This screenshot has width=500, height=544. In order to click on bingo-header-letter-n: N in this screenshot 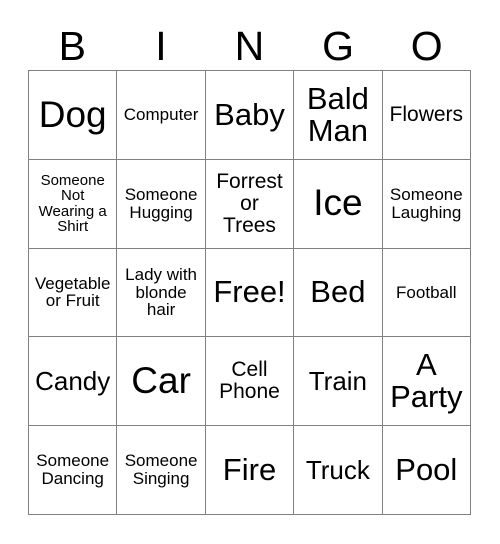, I will do `click(249, 45)`.